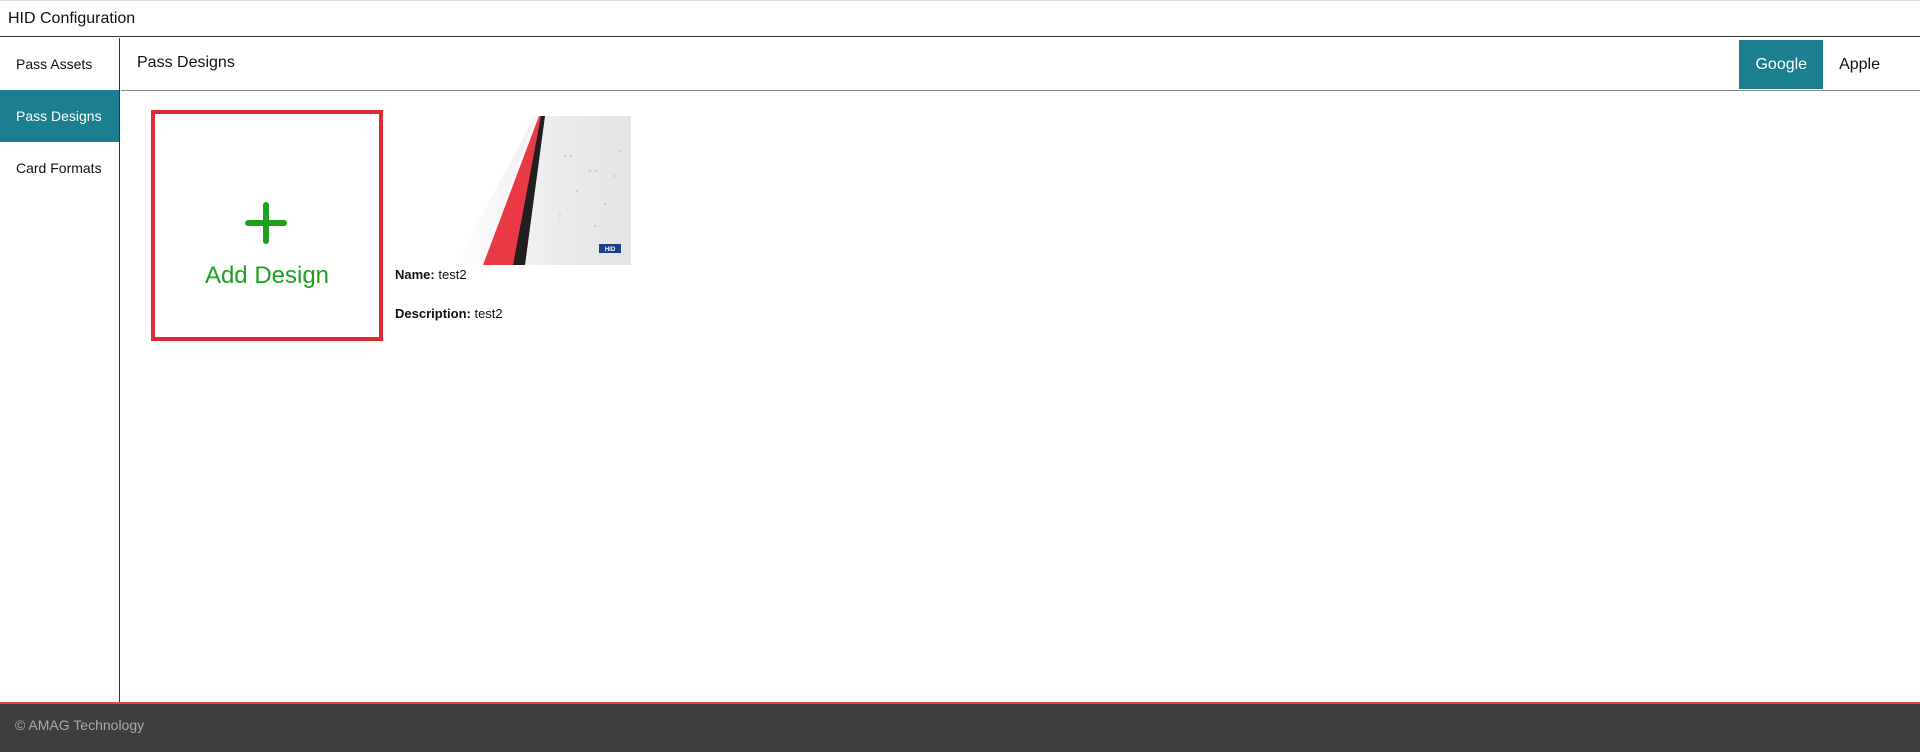  Describe the element at coordinates (1859, 64) in the screenshot. I see `tab-apple: Apple` at that location.